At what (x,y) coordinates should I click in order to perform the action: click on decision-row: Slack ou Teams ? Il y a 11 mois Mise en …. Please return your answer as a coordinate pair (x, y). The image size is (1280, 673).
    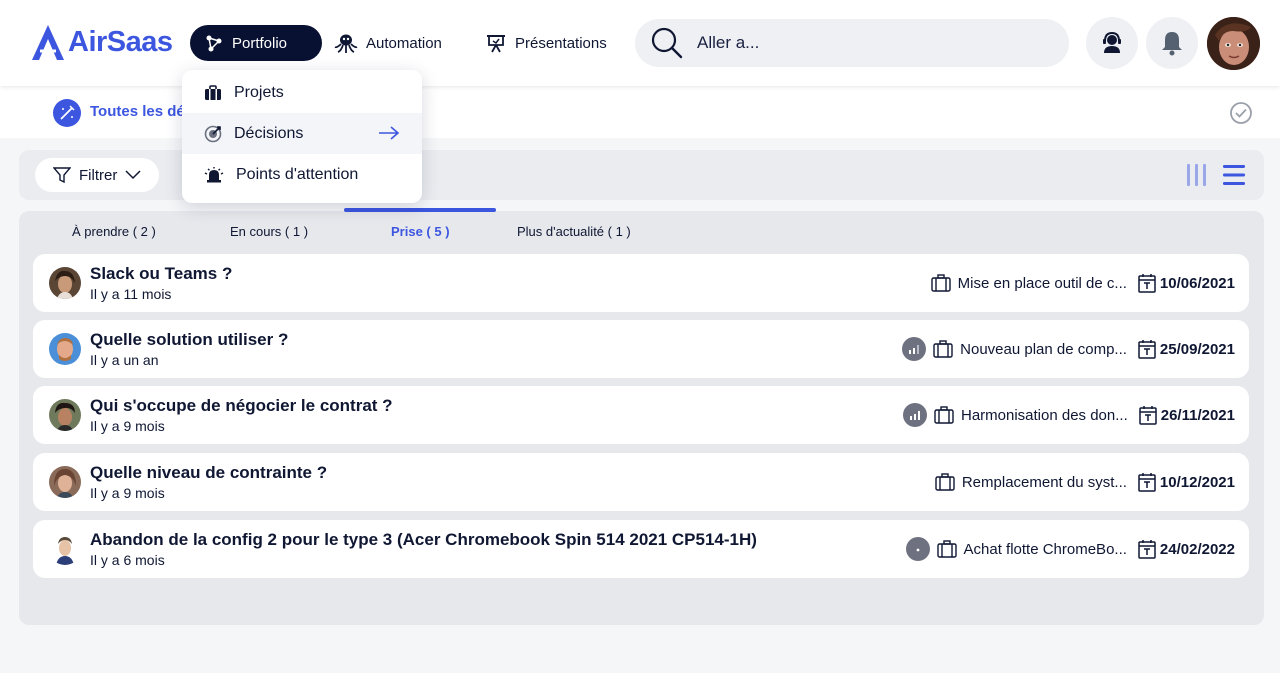
    Looking at the image, I should click on (641, 283).